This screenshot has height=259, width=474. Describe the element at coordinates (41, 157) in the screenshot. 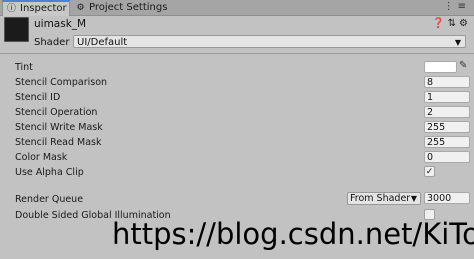

I see `color-mask-label: Color Mask` at that location.